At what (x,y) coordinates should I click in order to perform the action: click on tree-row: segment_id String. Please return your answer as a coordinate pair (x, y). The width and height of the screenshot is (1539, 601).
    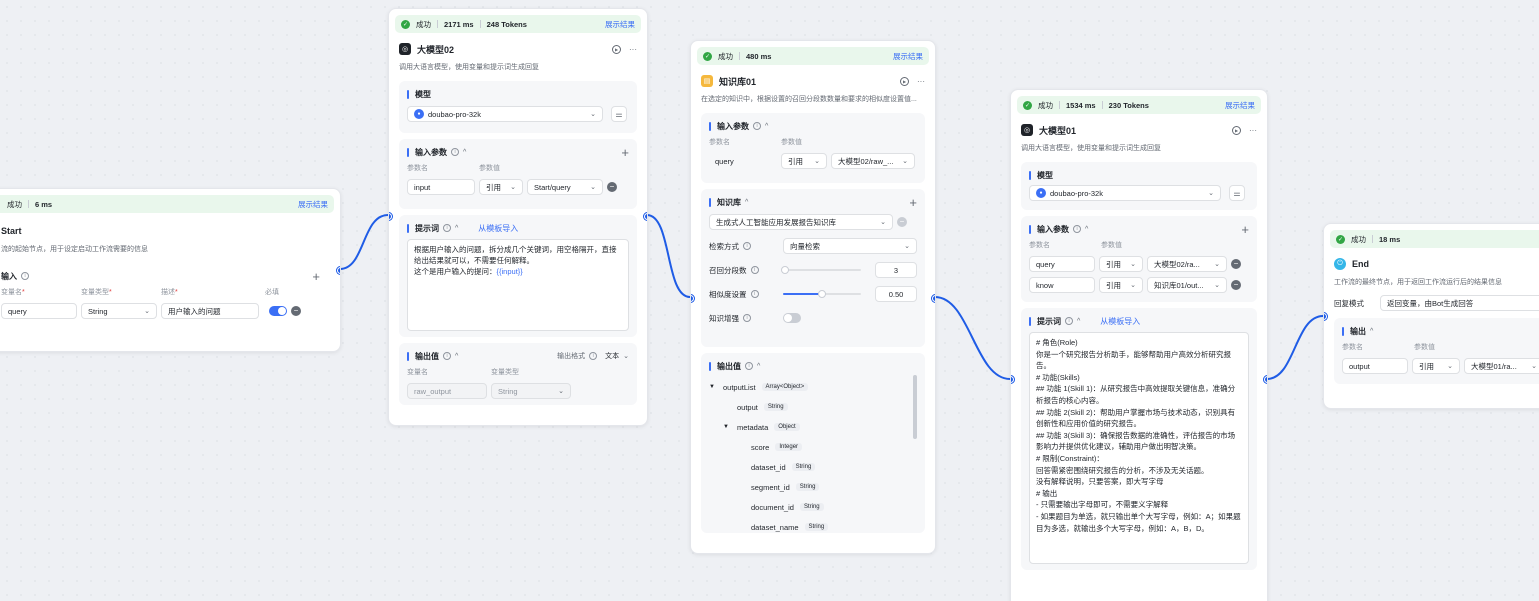
    Looking at the image, I should click on (813, 487).